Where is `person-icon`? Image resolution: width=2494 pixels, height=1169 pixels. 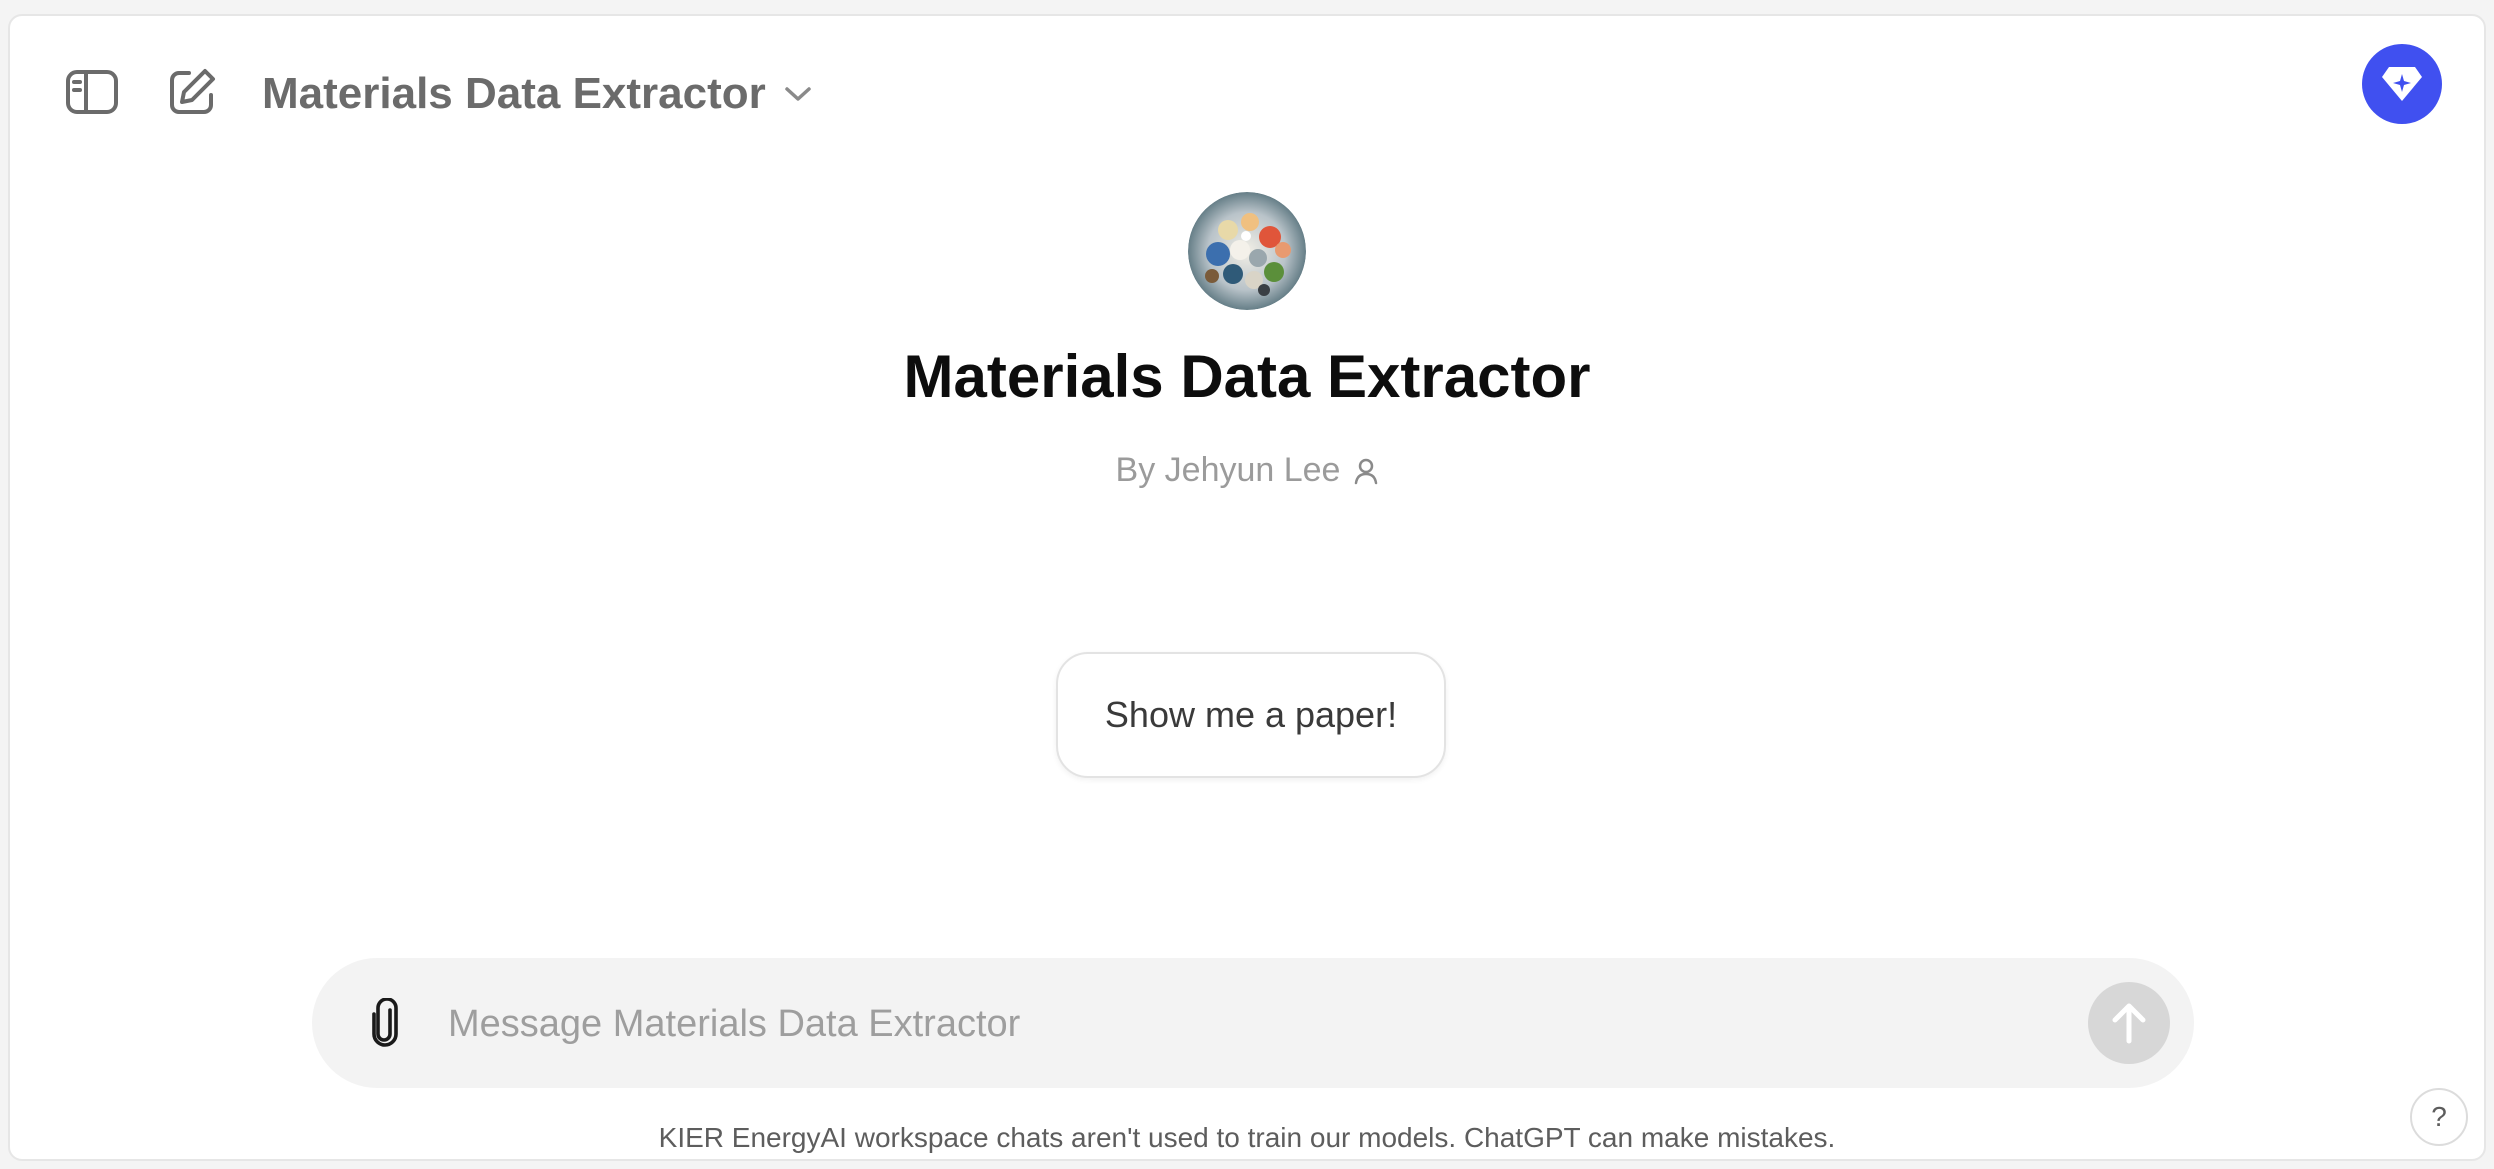
person-icon is located at coordinates (1366, 471).